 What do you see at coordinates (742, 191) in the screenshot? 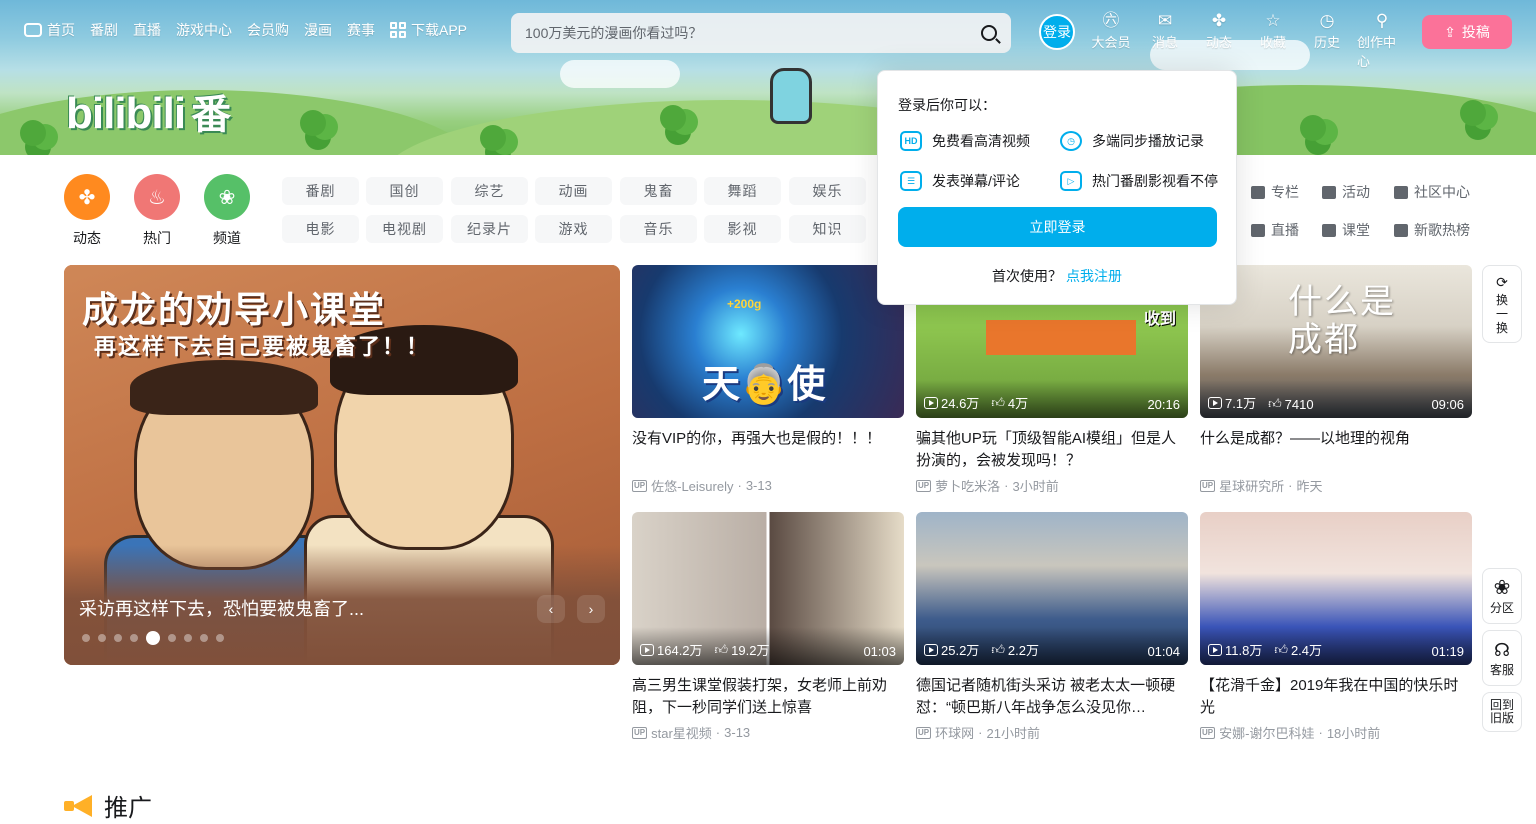
I see `channel-pill: 舞蹈` at bounding box center [742, 191].